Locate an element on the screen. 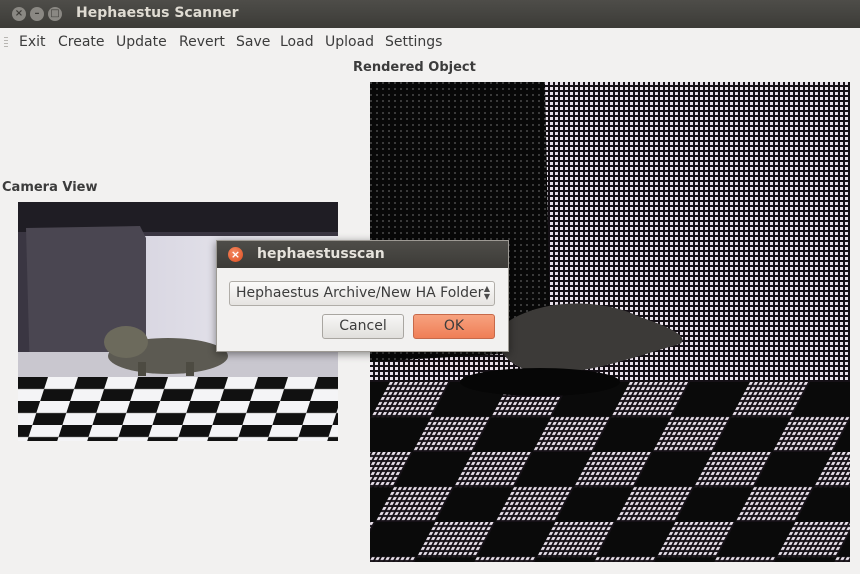  rendered-object-label: Rendered Object is located at coordinates (414, 67).